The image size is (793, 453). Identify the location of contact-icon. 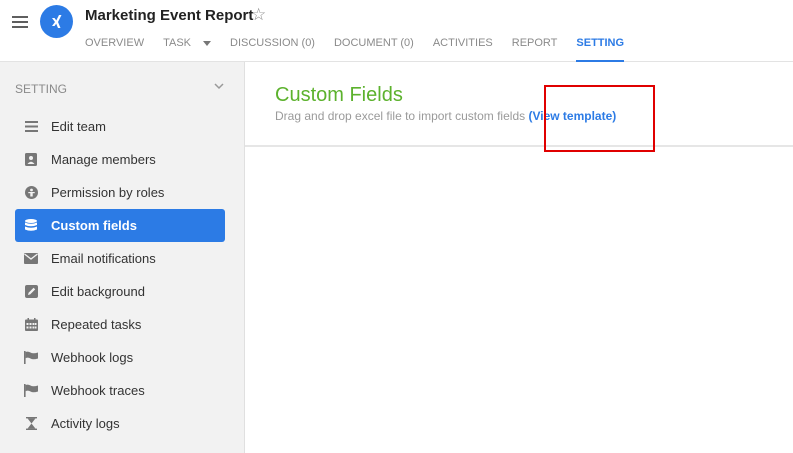
(31, 160).